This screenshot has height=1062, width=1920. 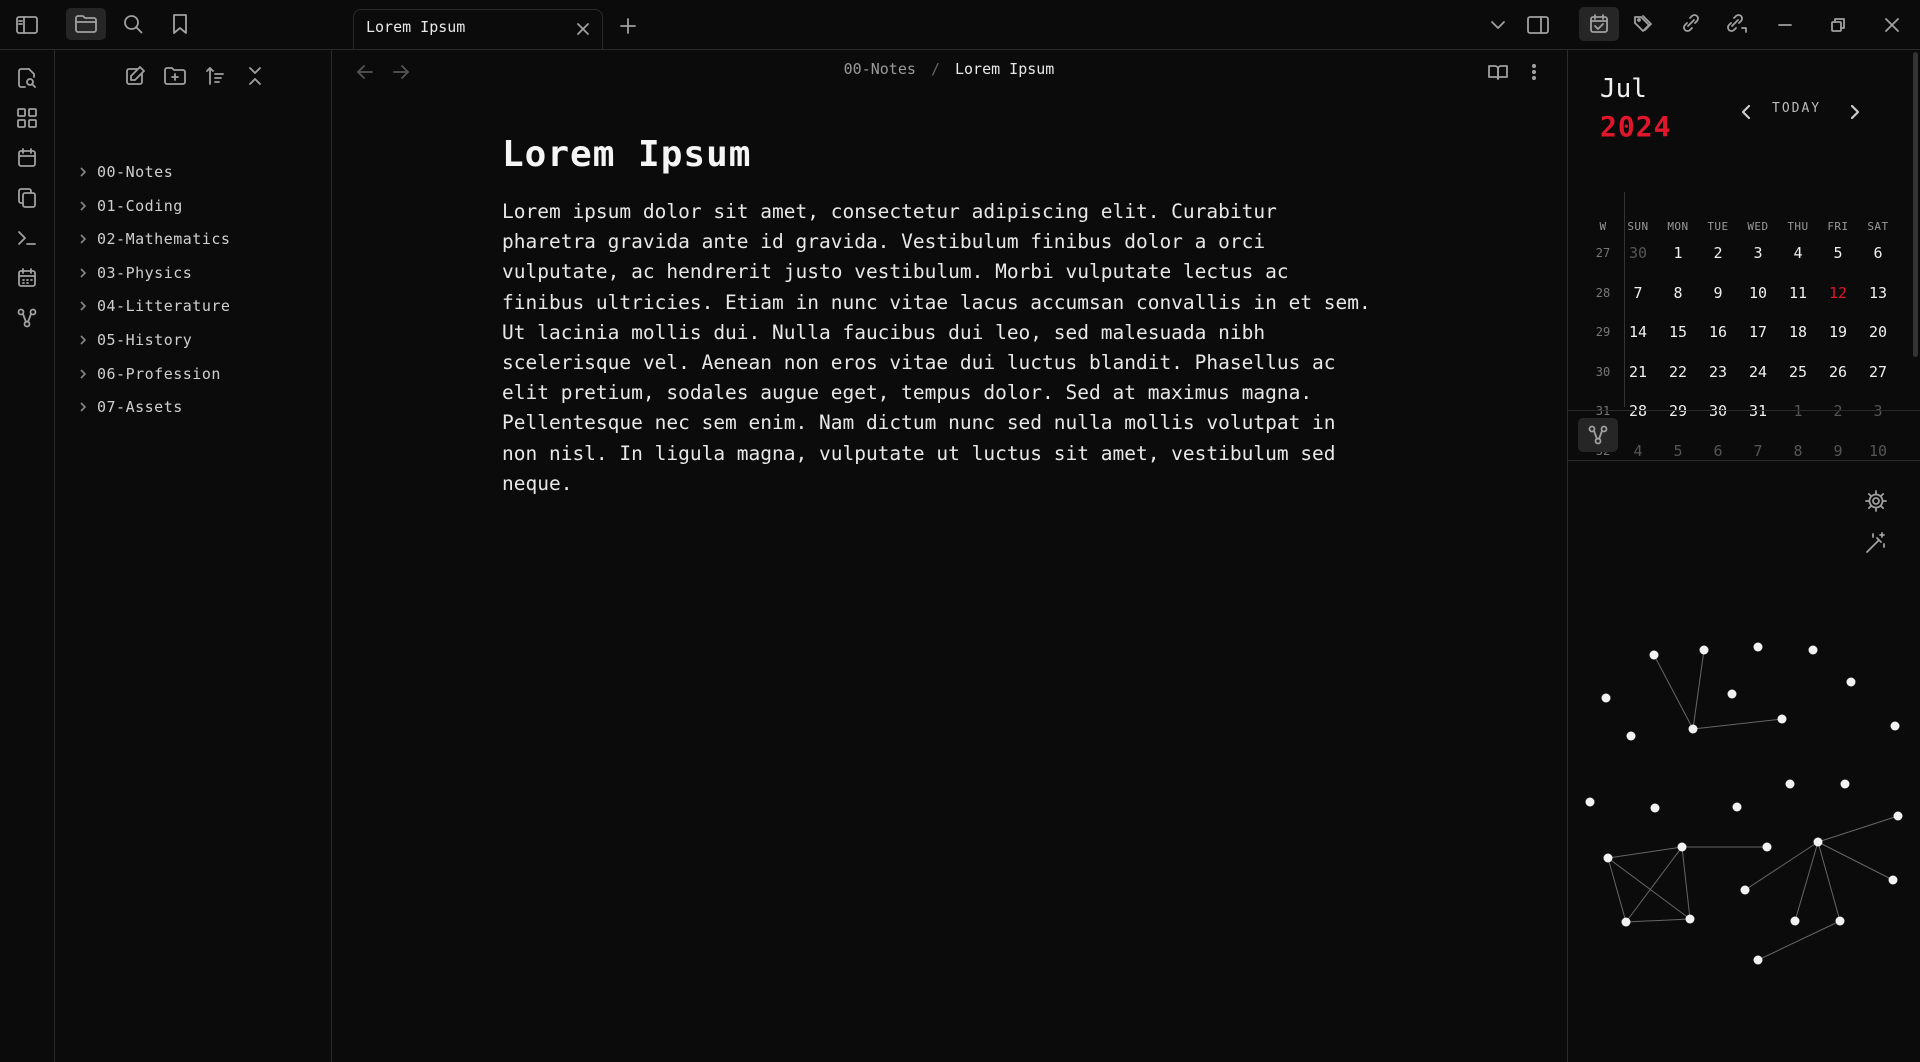 What do you see at coordinates (1718, 293) in the screenshot?
I see `calendar-day: 9` at bounding box center [1718, 293].